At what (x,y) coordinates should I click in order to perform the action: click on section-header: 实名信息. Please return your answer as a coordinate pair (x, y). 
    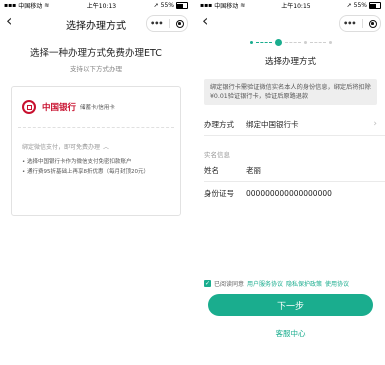
    Looking at the image, I should click on (217, 155).